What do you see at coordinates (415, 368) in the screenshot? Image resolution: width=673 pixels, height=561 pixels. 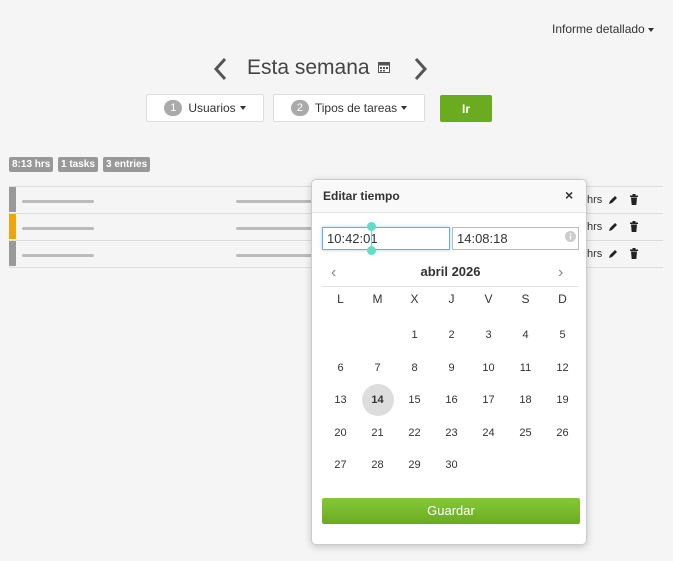 I see `calendar-day: 8` at bounding box center [415, 368].